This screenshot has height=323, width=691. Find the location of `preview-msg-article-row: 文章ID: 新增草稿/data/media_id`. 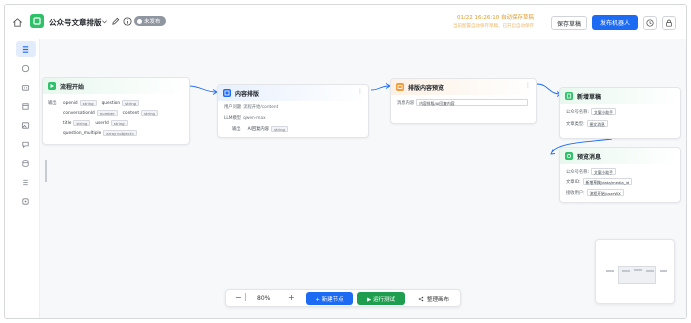

preview-msg-article-row: 文章ID: 新增草稿/data/media_id is located at coordinates (599, 181).